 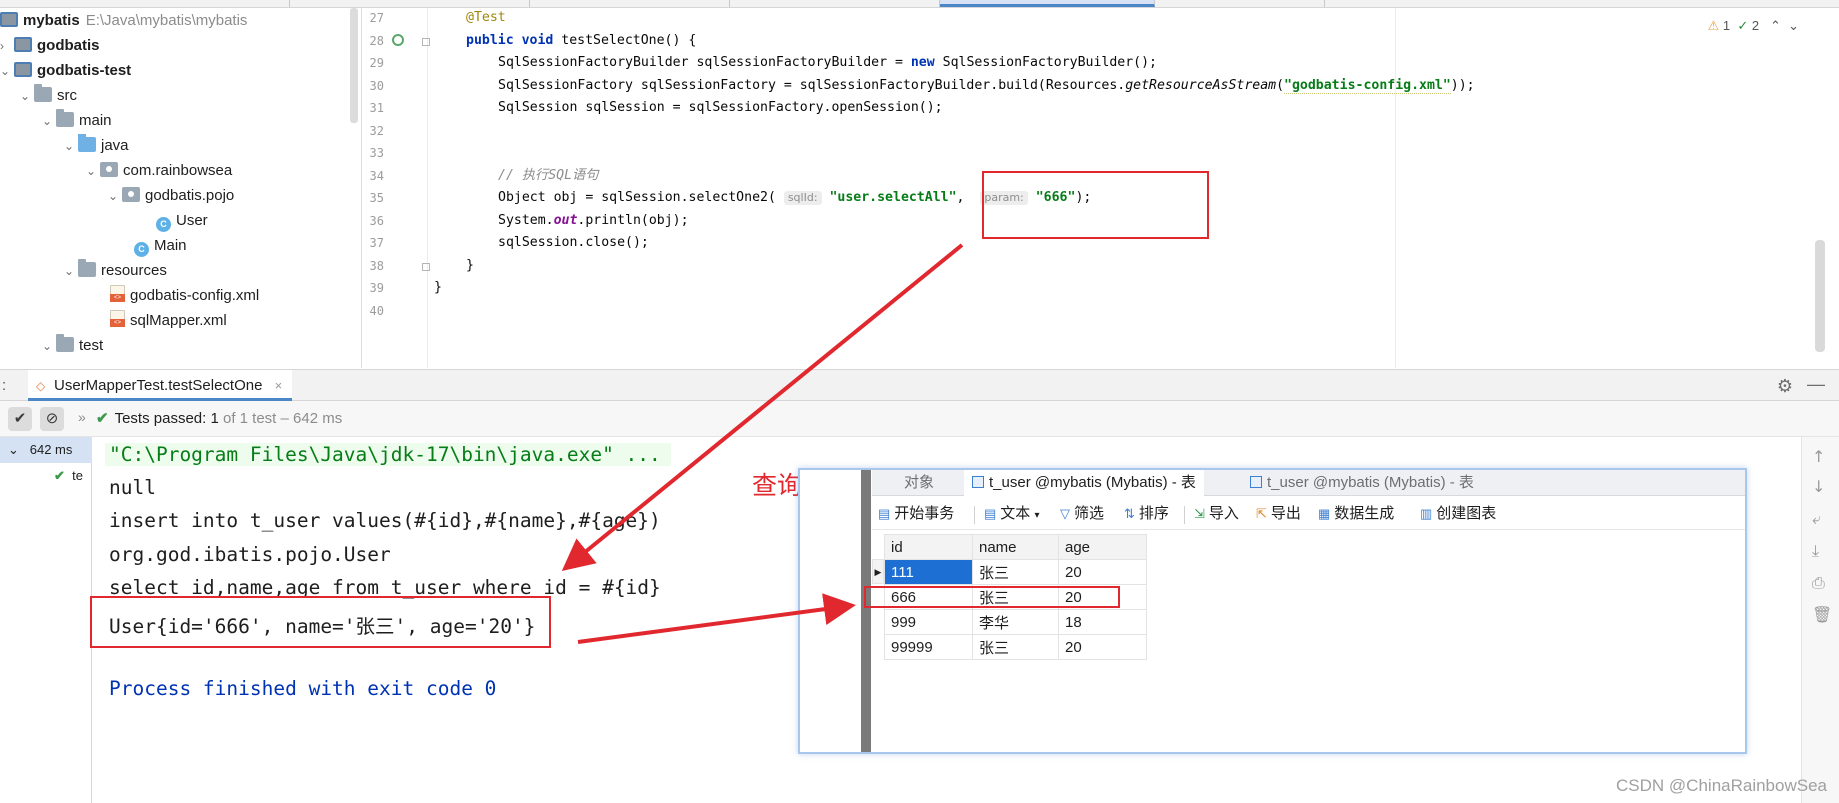 I want to click on tree-item-main: ⌄ main, so click(x=77, y=120).